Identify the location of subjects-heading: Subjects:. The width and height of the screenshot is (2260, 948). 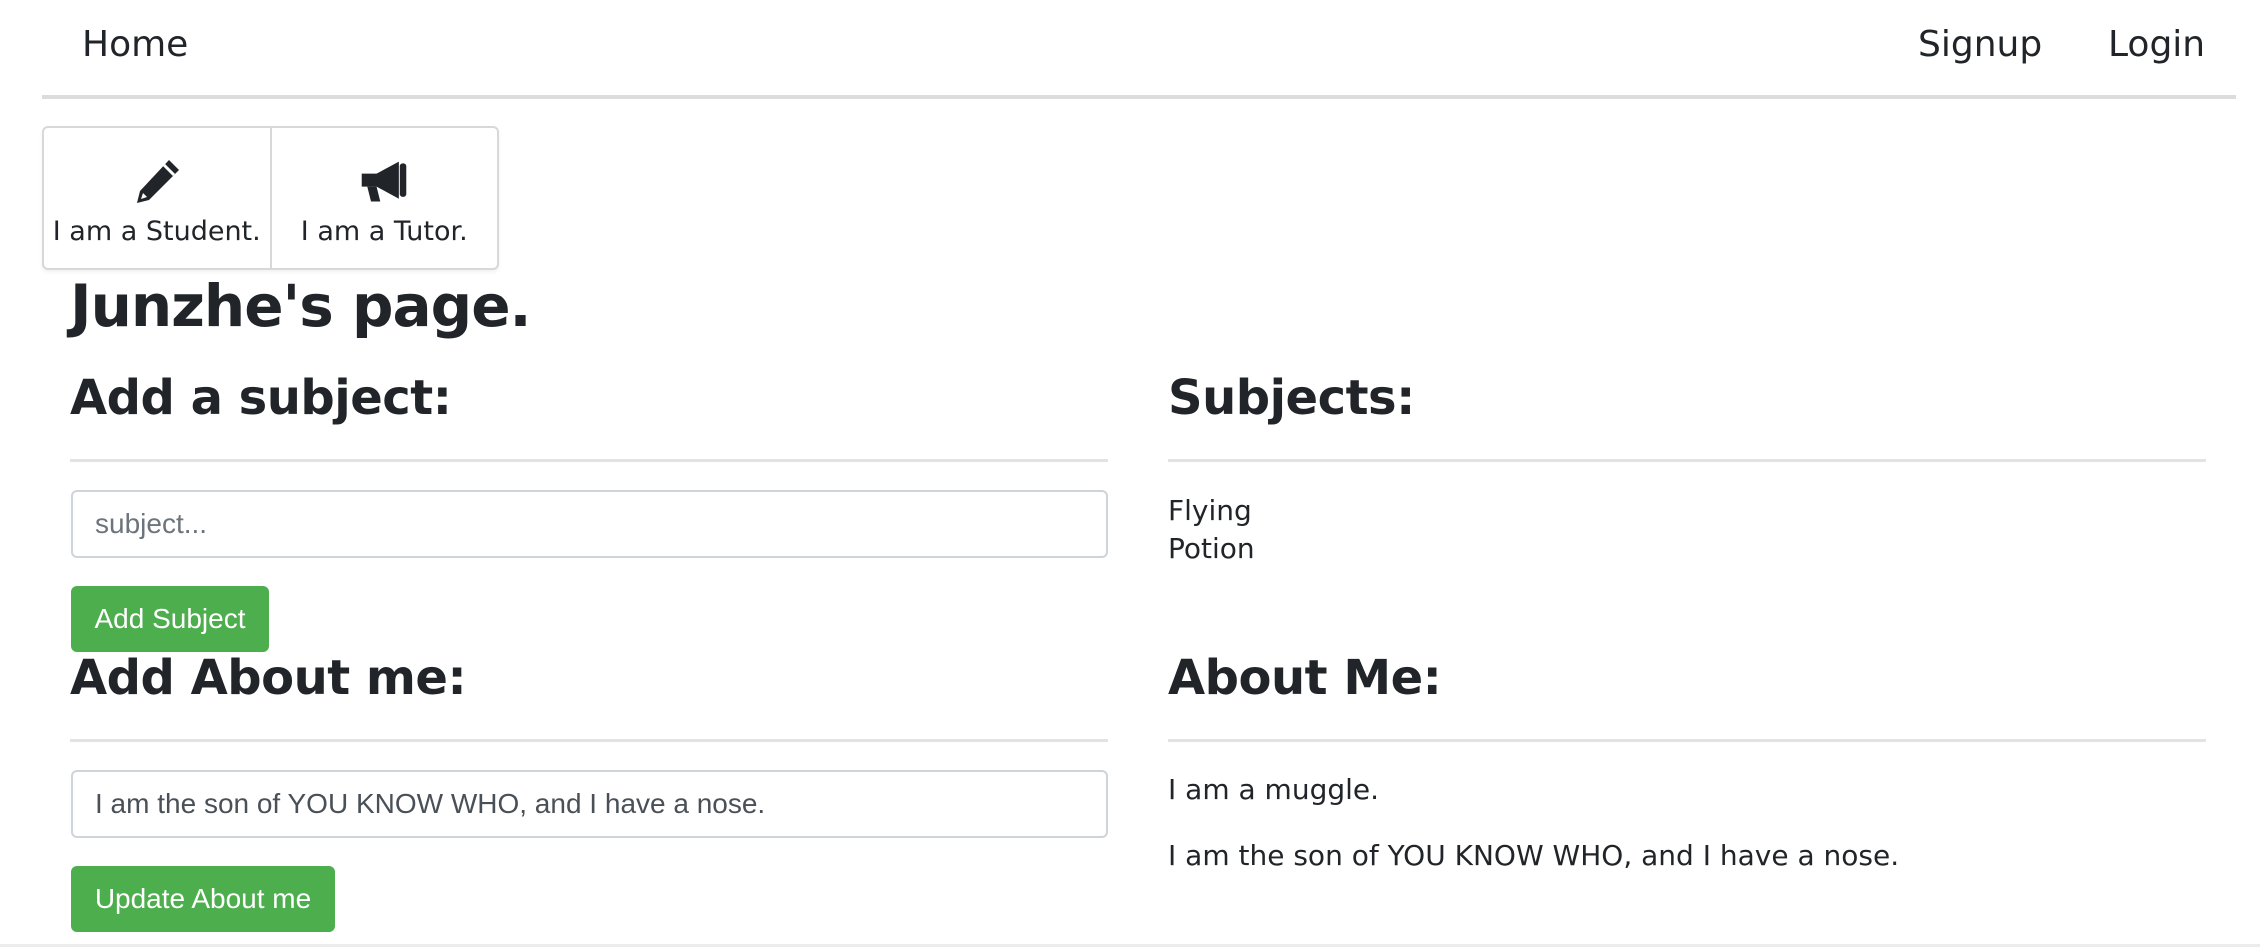
(1291, 398).